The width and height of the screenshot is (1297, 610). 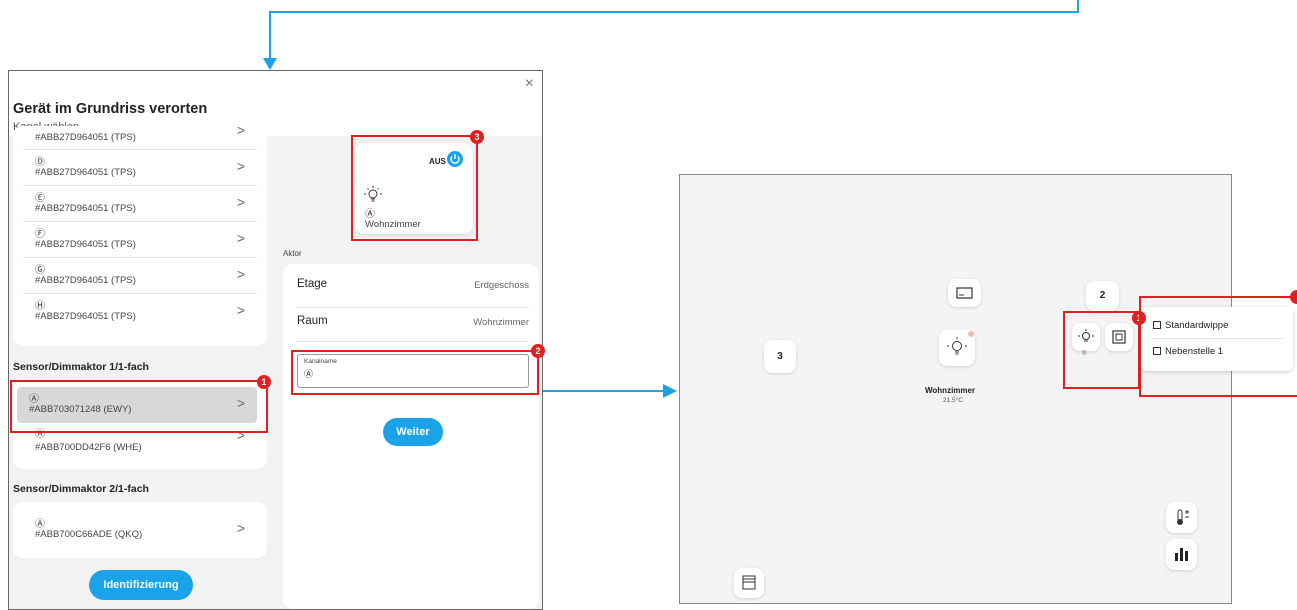 What do you see at coordinates (110, 109) in the screenshot?
I see `dialog-title: Gerät im Grundriss verorten` at bounding box center [110, 109].